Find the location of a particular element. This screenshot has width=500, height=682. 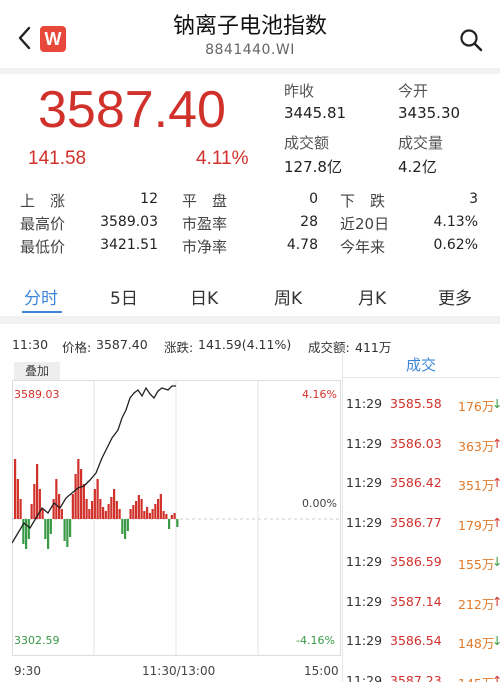

tab-weekly-k: 周K is located at coordinates (288, 296).